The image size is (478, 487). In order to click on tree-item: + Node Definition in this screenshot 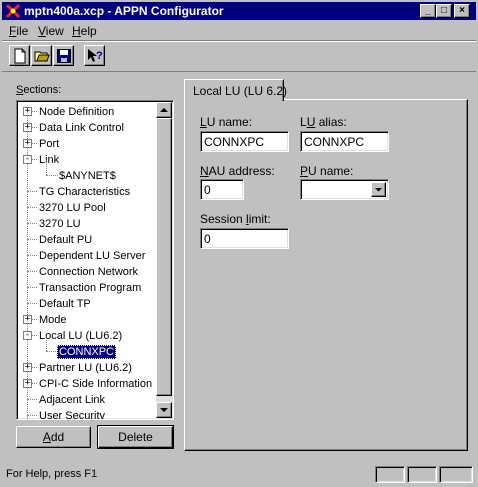, I will do `click(87, 112)`.